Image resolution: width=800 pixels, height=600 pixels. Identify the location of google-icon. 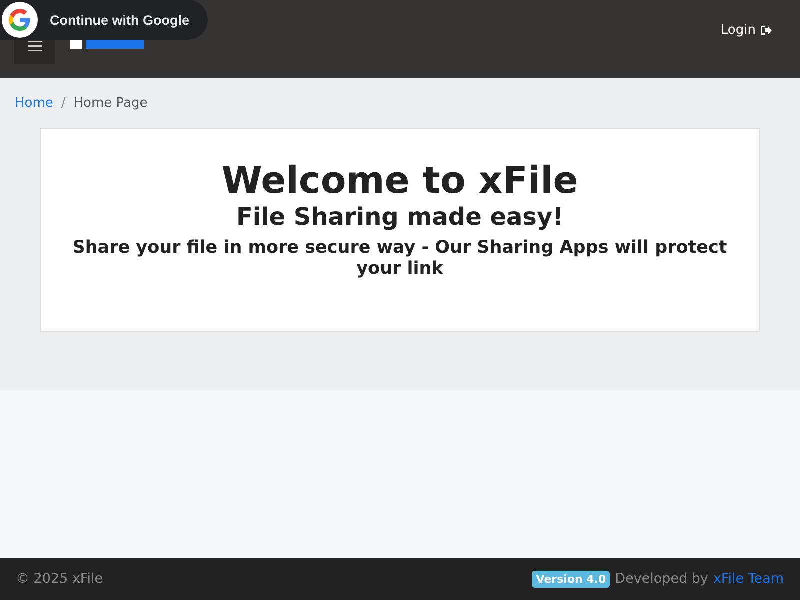
(20, 20).